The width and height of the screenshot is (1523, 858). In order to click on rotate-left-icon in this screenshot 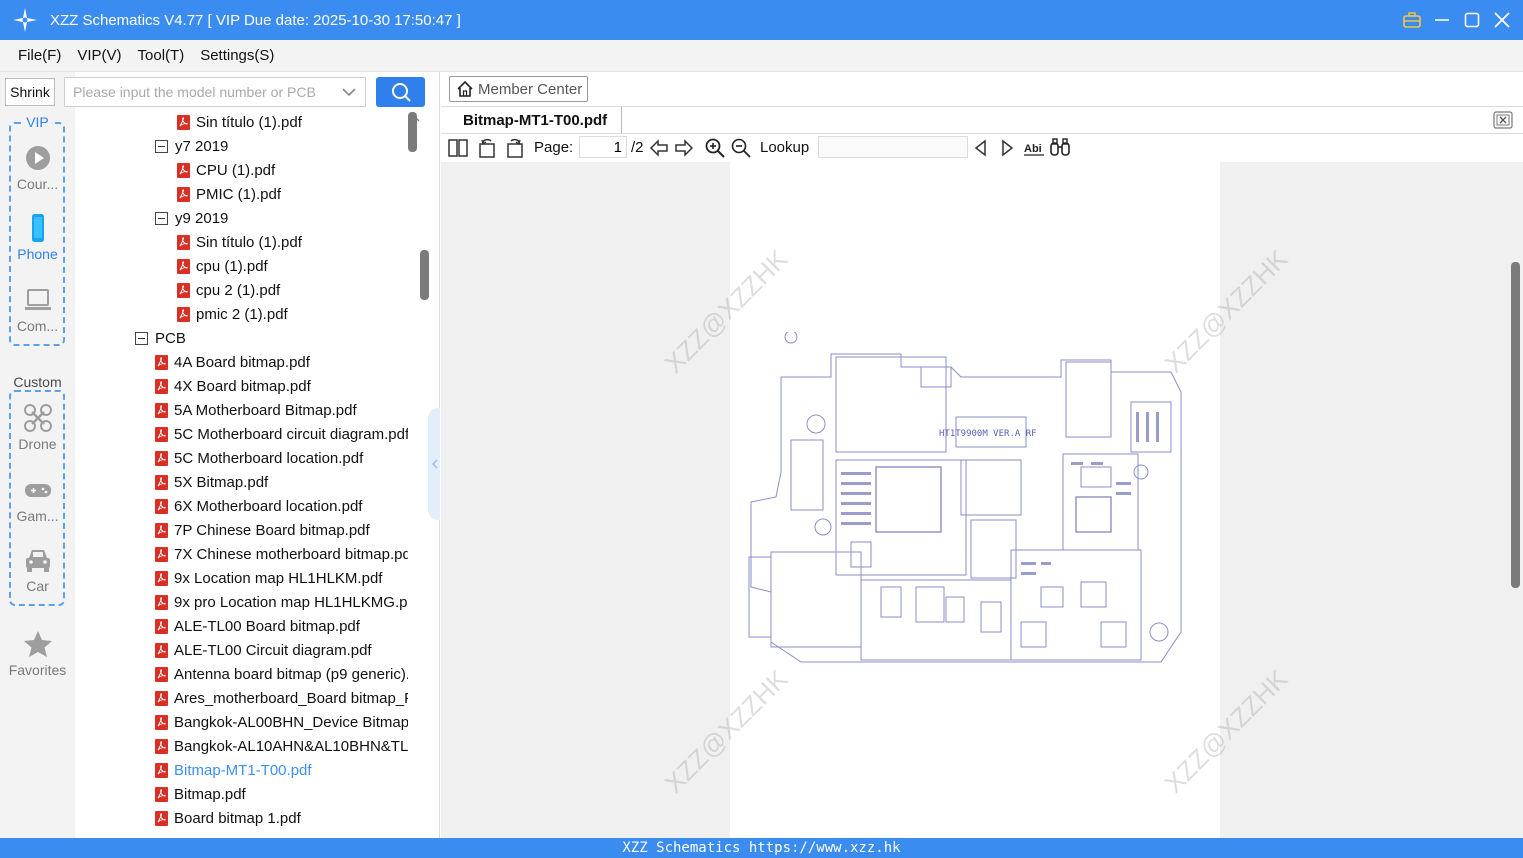, I will do `click(488, 148)`.